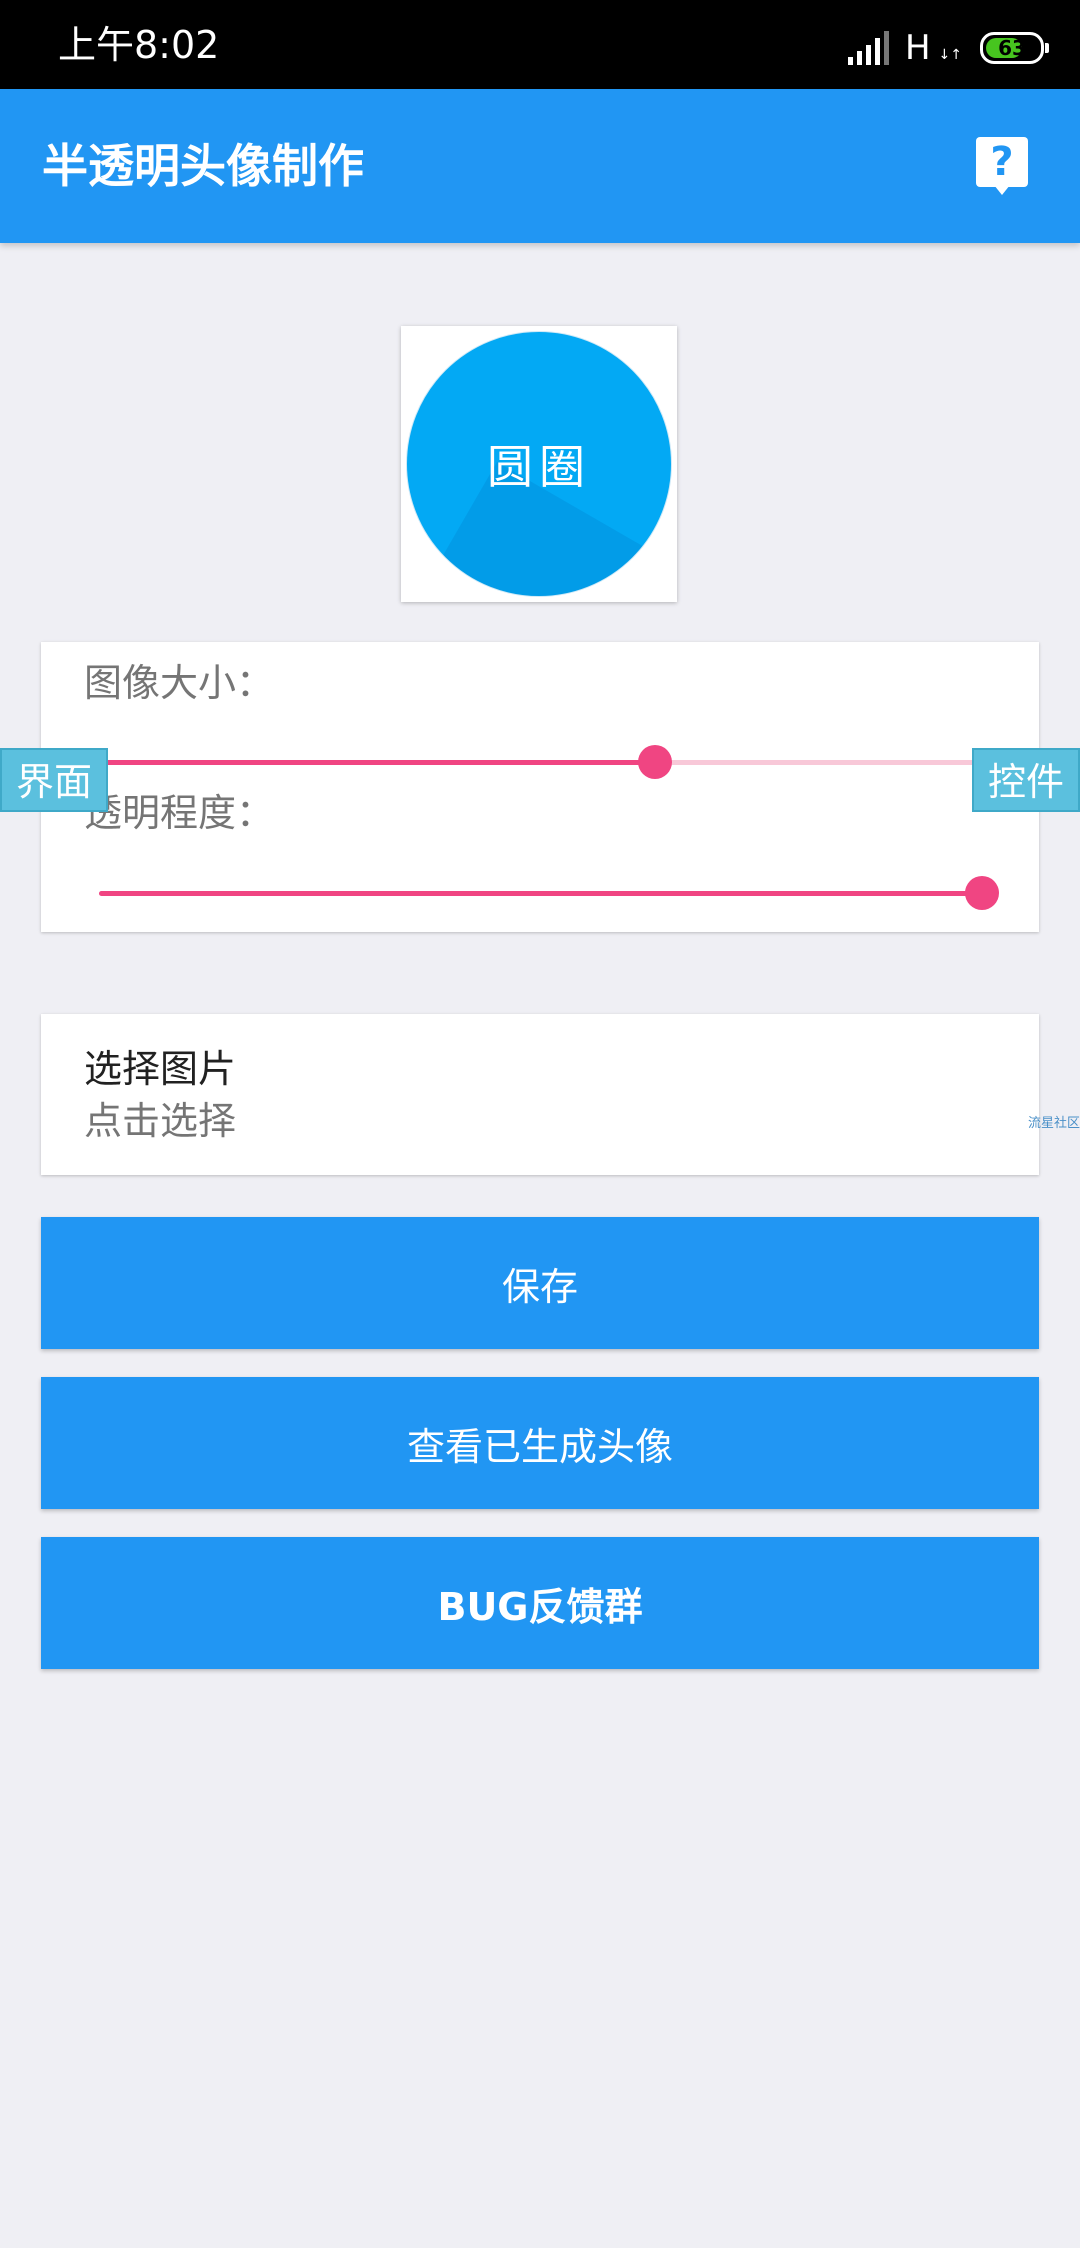 This screenshot has width=1080, height=2248. What do you see at coordinates (1026, 780) in the screenshot?
I see `side-tag-controls: 控件` at bounding box center [1026, 780].